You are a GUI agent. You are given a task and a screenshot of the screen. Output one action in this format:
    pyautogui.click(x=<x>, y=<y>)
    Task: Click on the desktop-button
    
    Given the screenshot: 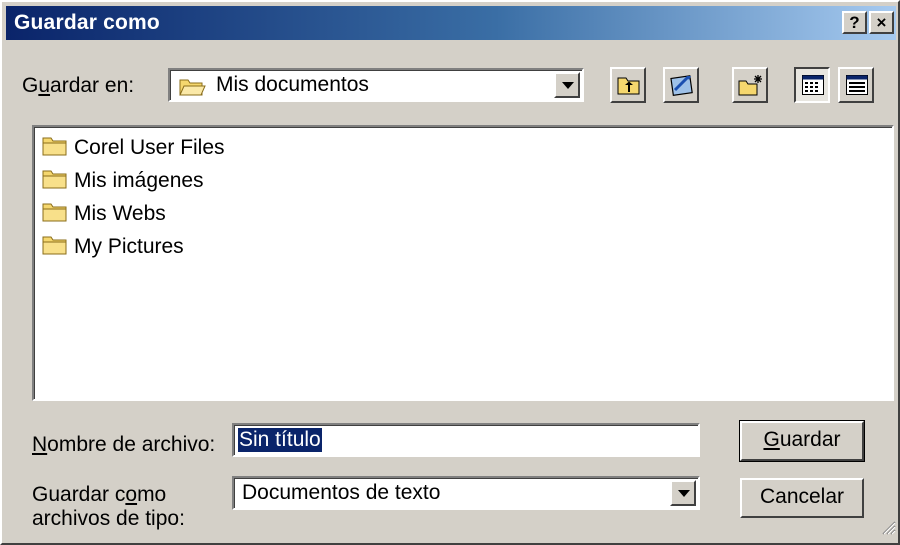 What is the action you would take?
    pyautogui.click(x=681, y=85)
    